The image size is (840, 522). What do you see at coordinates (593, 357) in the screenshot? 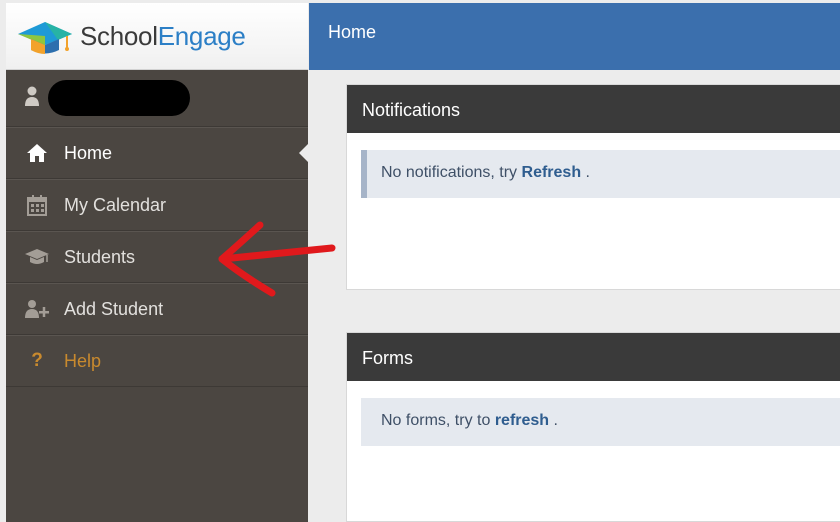
I see `forms-panel-title: Forms` at bounding box center [593, 357].